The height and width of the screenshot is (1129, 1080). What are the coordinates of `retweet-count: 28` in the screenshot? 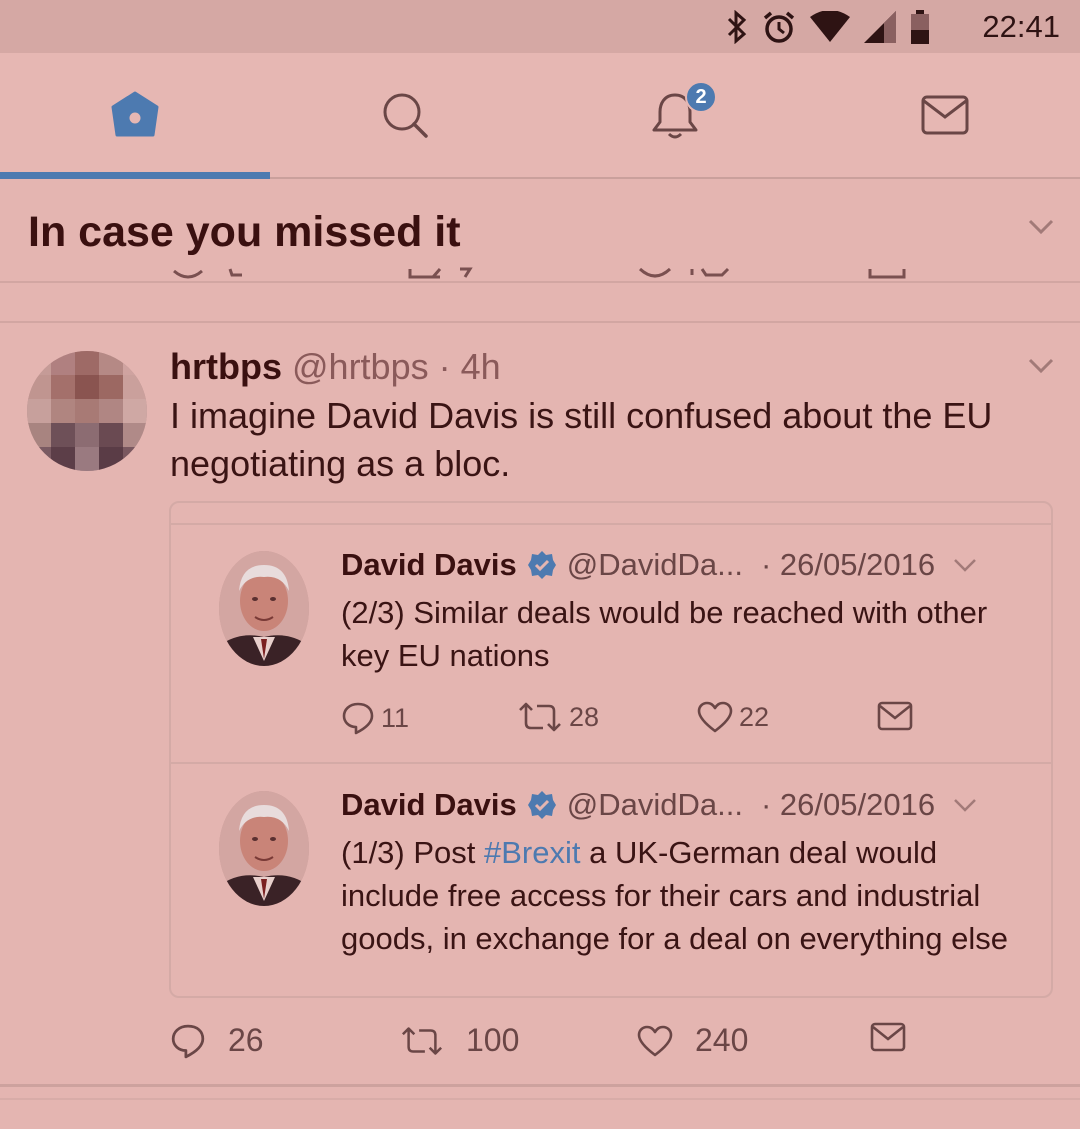 It's located at (584, 716).